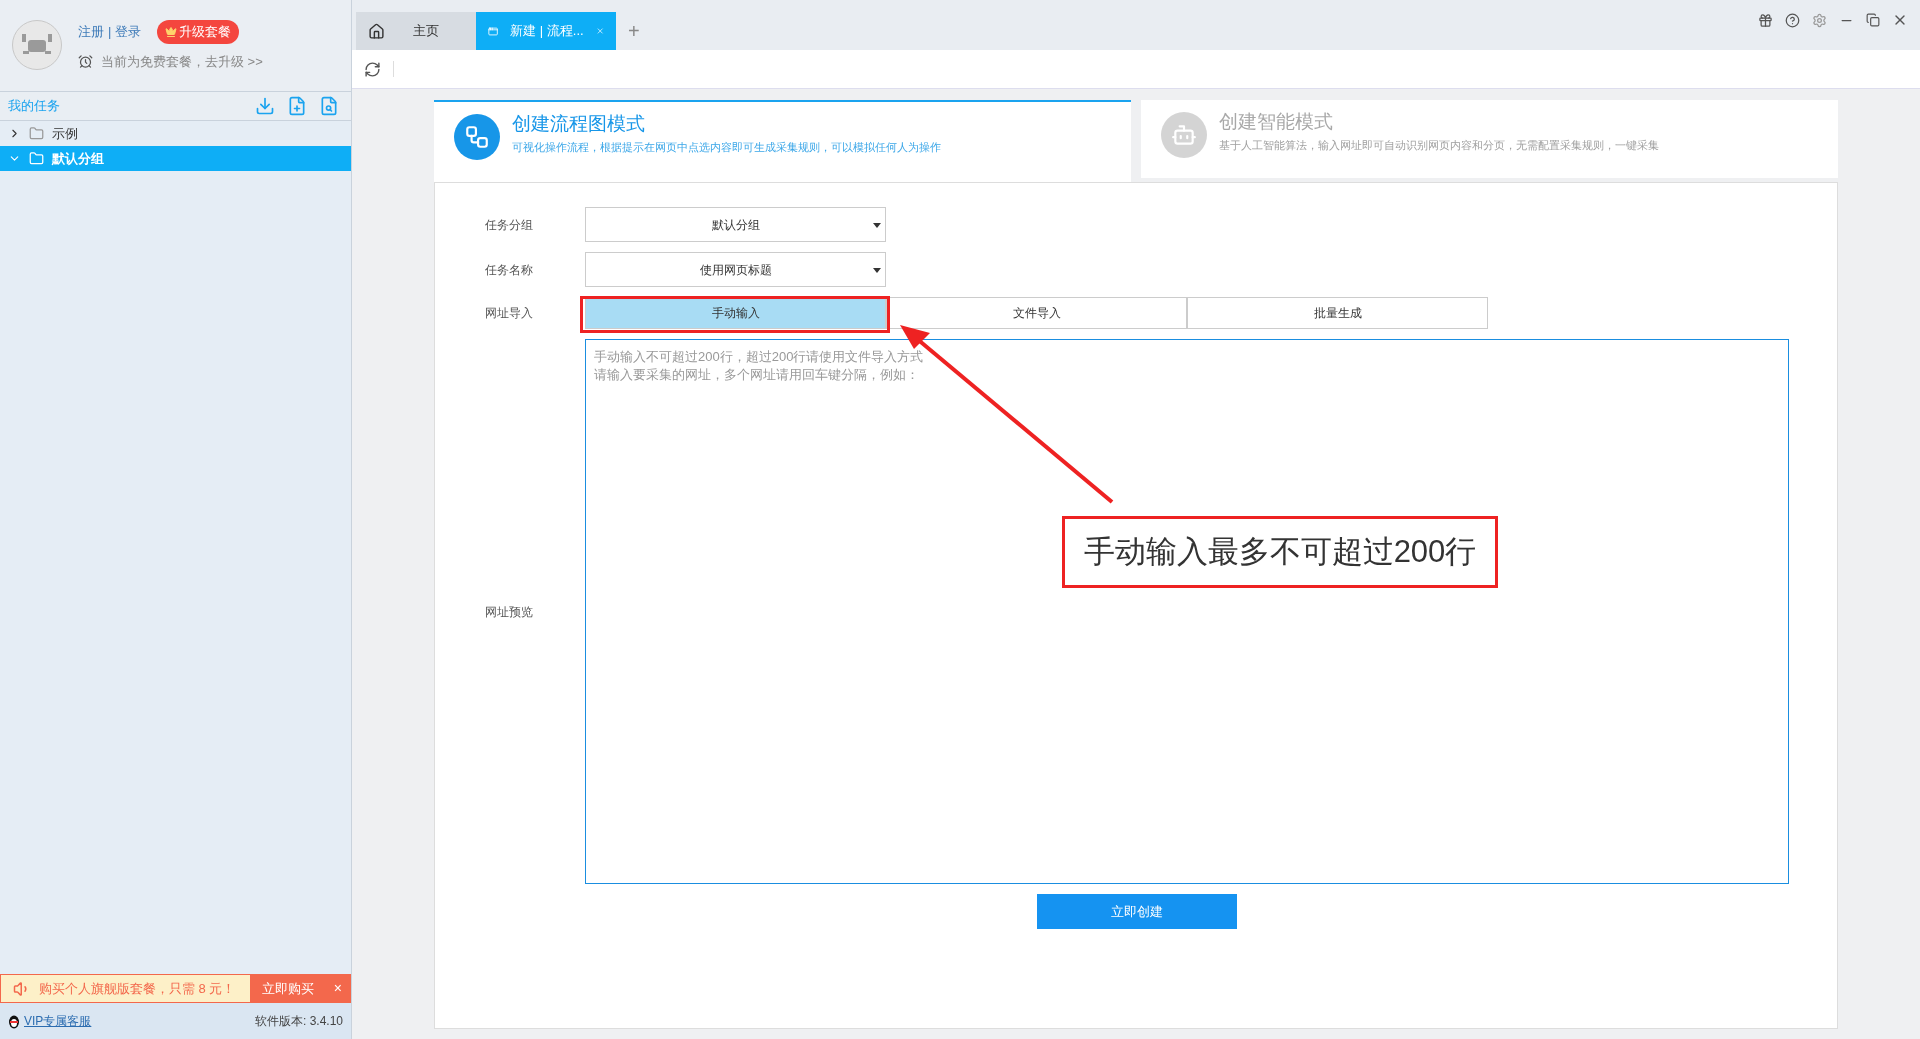  Describe the element at coordinates (426, 31) in the screenshot. I see `tab-label: 主页` at that location.